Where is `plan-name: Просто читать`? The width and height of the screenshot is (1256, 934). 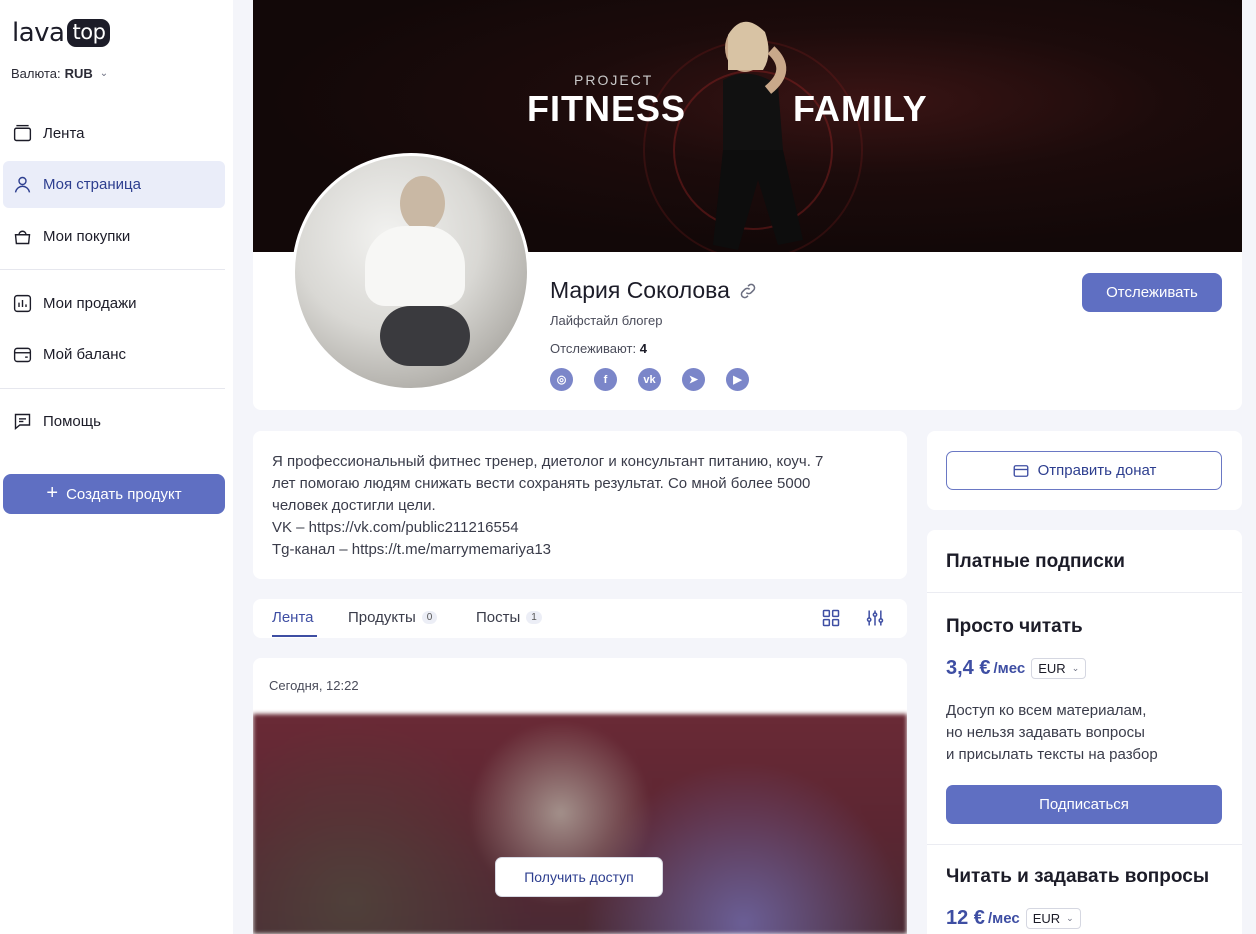
plan-name: Просто читать is located at coordinates (1014, 626).